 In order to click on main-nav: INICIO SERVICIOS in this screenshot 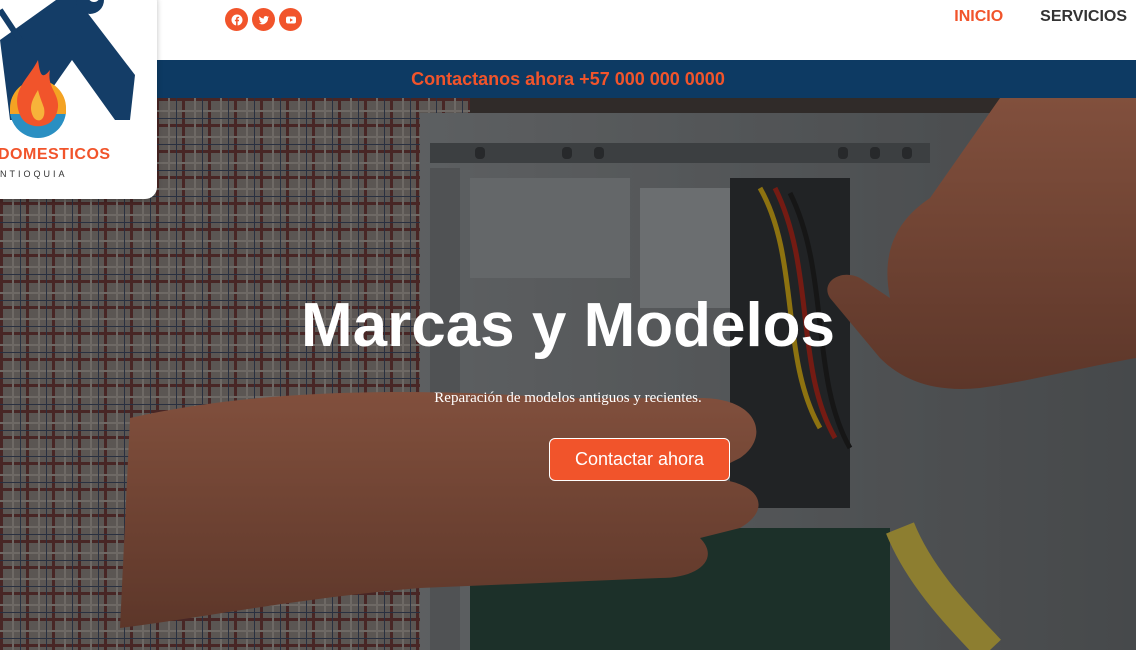, I will do `click(1040, 17)`.